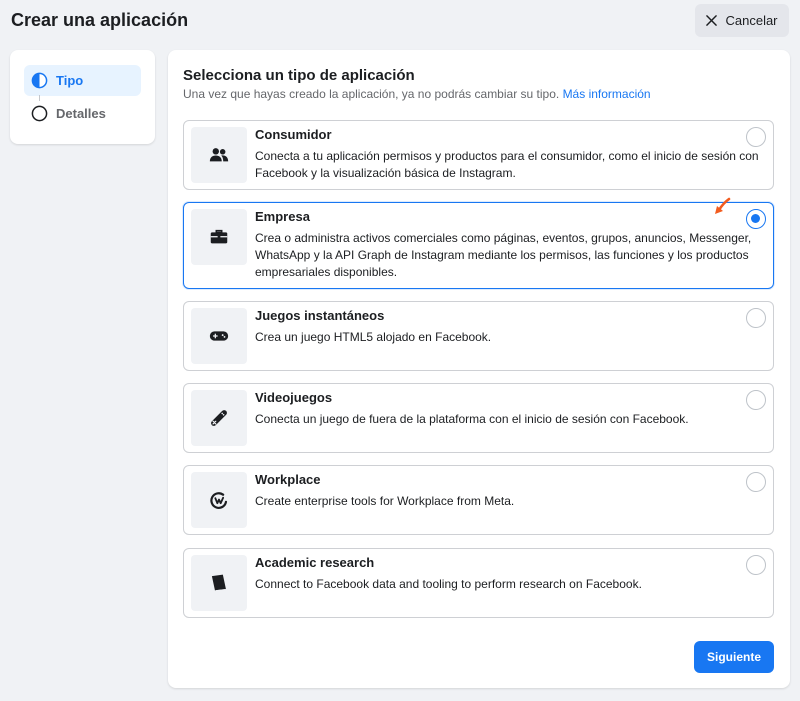 Image resolution: width=800 pixels, height=701 pixels. I want to click on option-description: Crea un juego HTML5 alojado en Facebook., so click(373, 337).